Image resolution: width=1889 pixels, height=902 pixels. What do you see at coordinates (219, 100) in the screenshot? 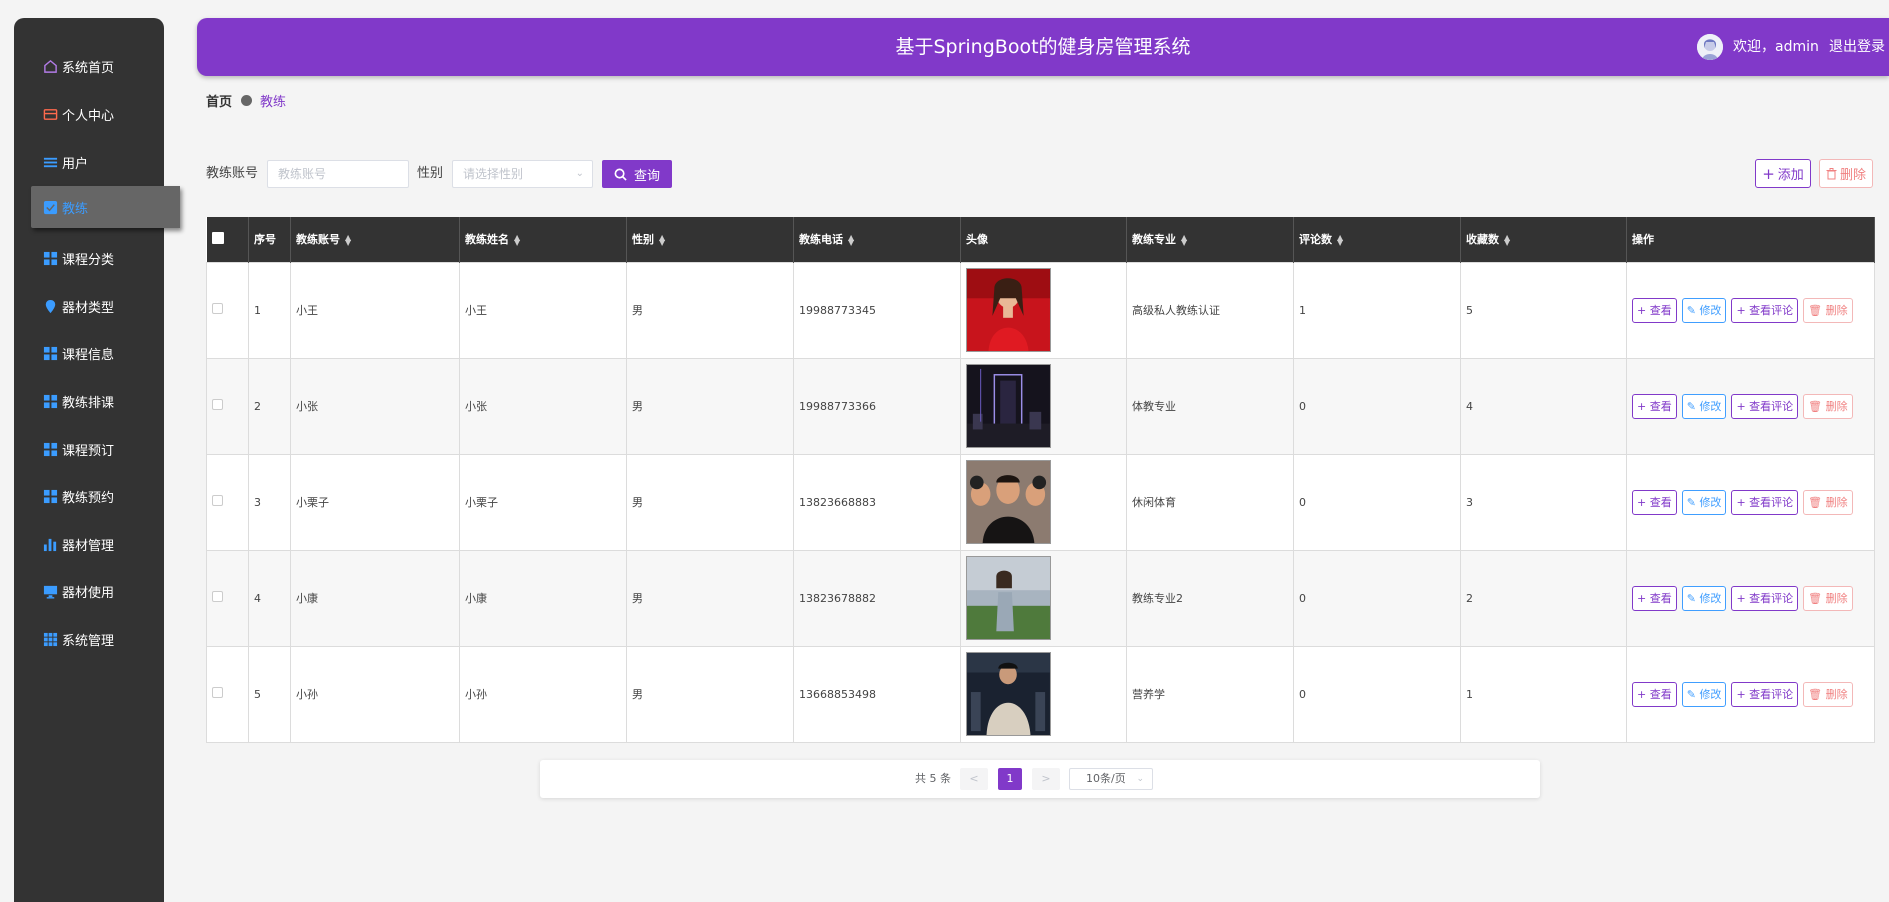
I see `breadcrumb-home: 首页` at bounding box center [219, 100].